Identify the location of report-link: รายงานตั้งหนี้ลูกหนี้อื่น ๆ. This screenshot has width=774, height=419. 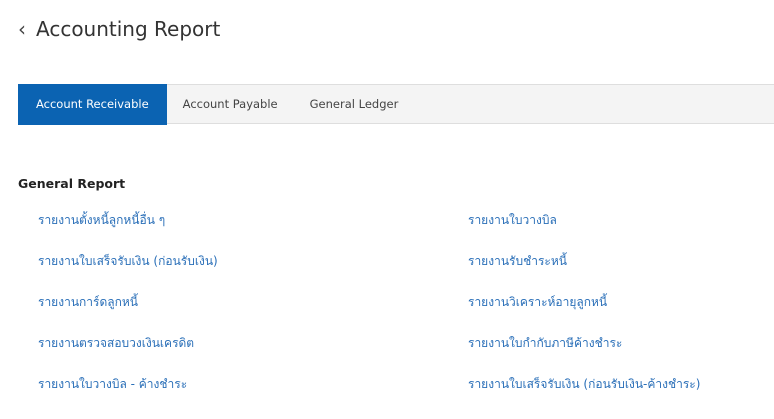
(101, 220).